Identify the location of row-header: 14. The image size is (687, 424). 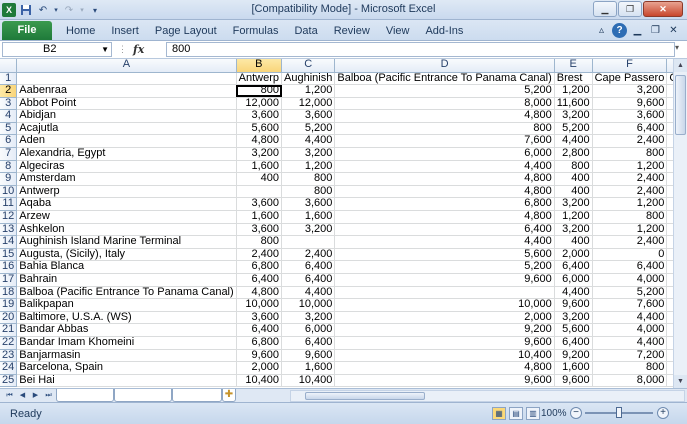
(9, 242).